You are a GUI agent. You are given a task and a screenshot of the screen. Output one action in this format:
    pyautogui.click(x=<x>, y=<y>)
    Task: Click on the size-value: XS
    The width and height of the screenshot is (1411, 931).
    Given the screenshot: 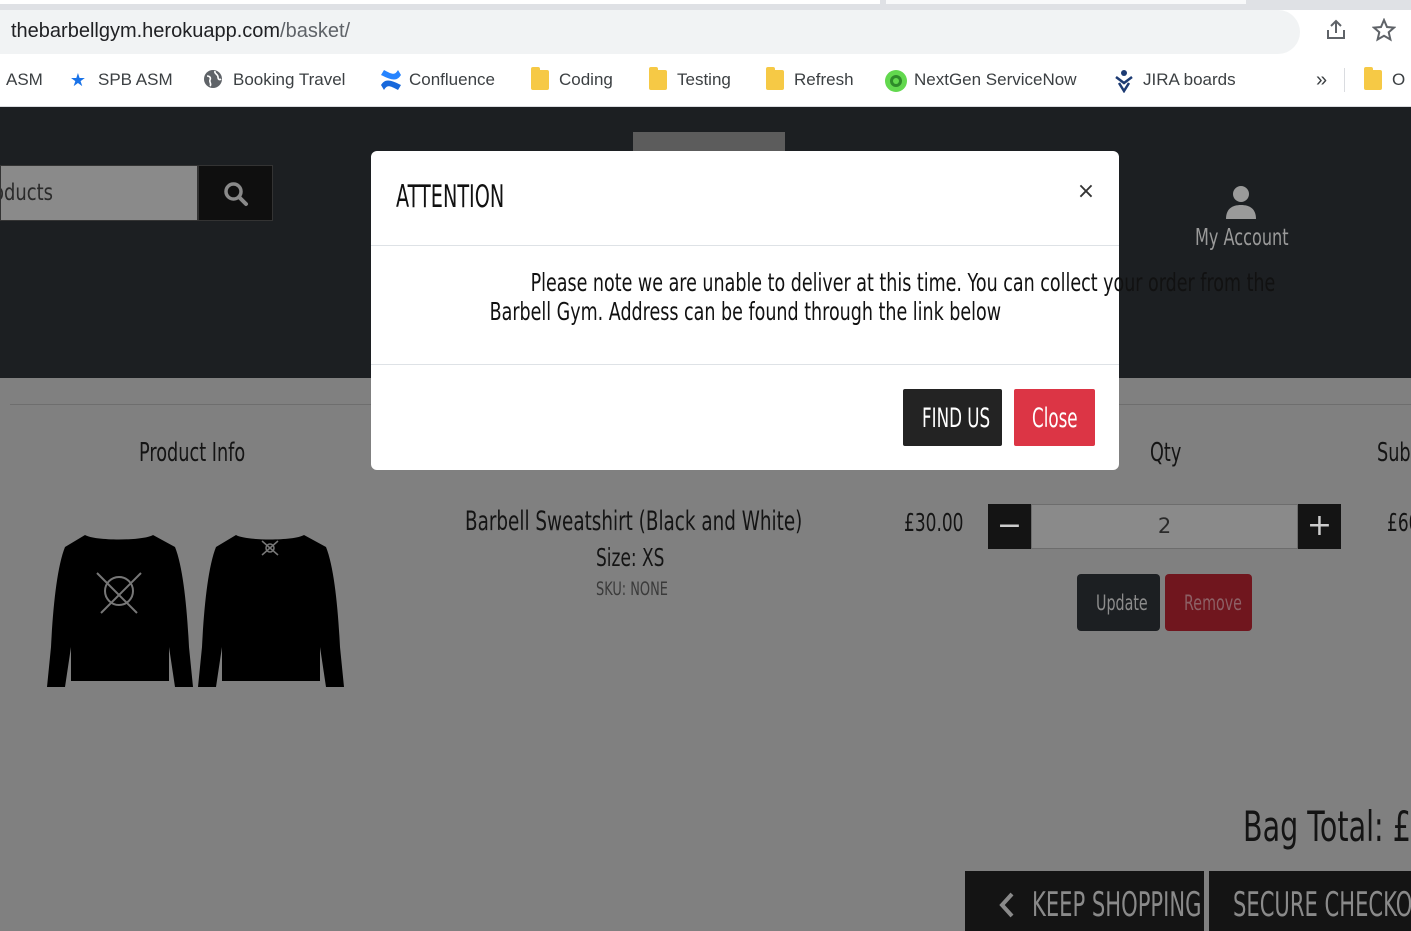 What is the action you would take?
    pyautogui.click(x=653, y=557)
    